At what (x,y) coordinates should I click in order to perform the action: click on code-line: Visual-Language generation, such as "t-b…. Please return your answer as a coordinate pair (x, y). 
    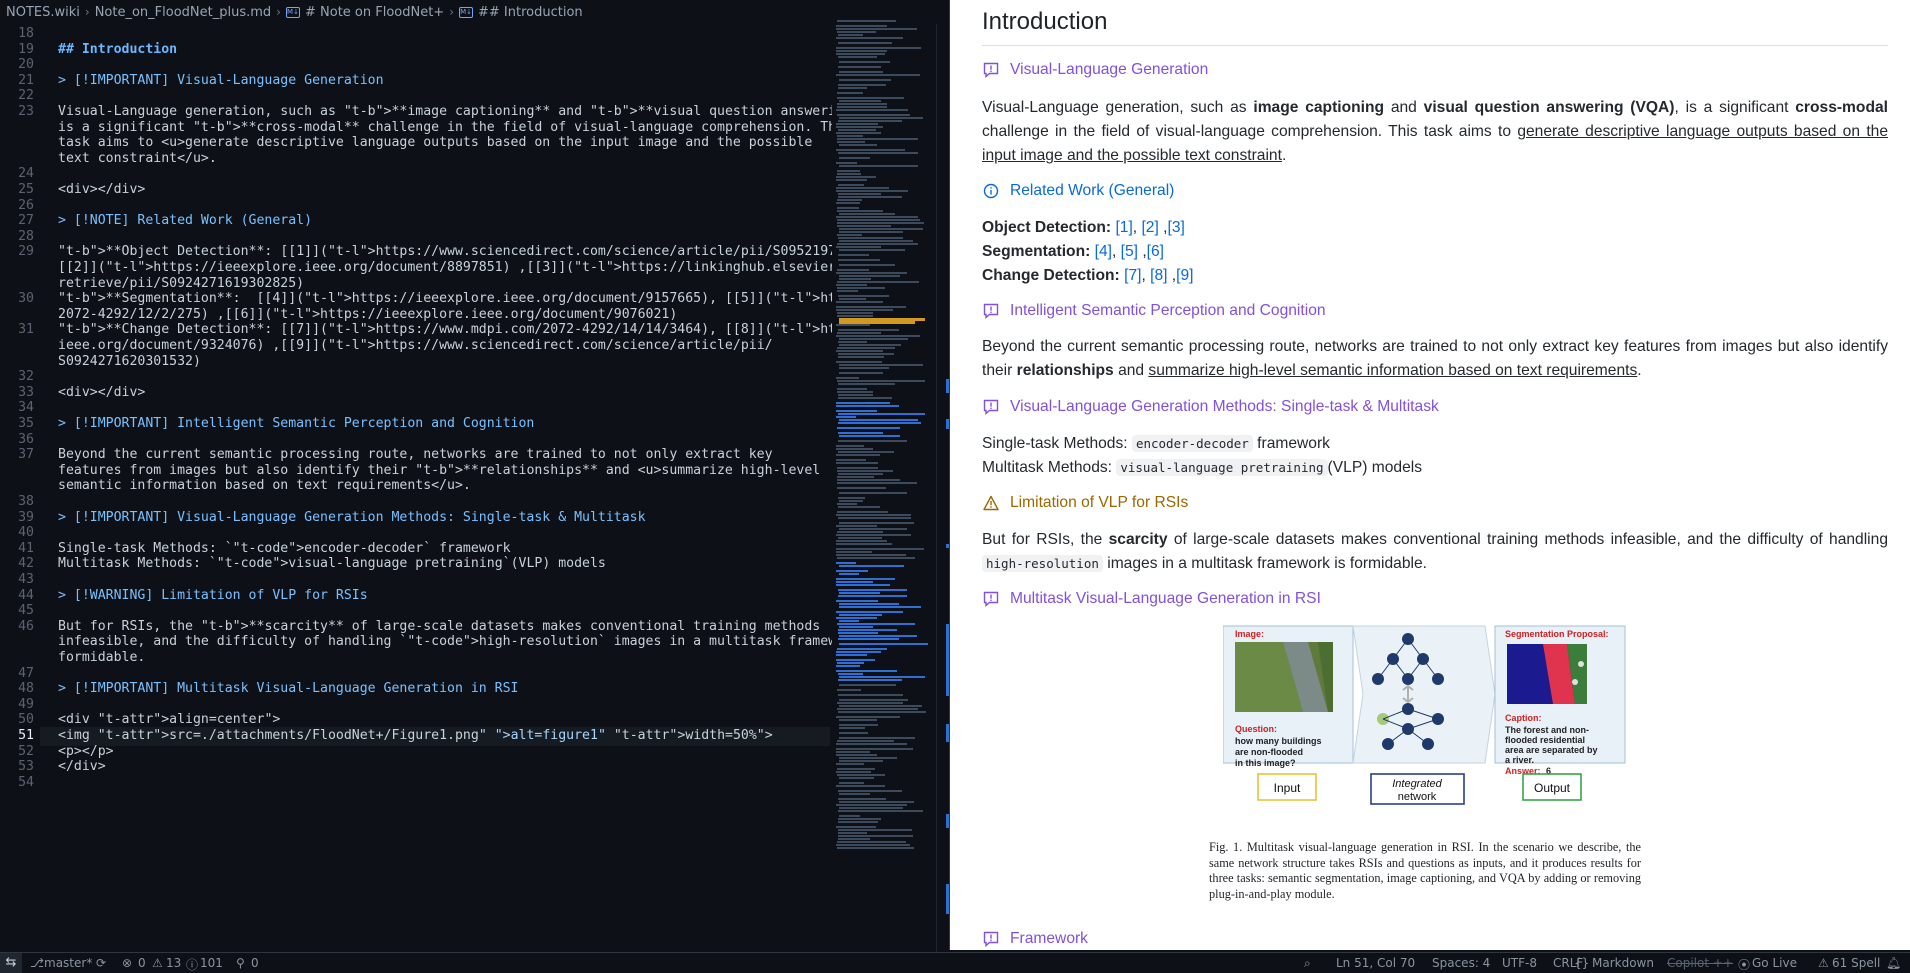
    Looking at the image, I should click on (445, 111).